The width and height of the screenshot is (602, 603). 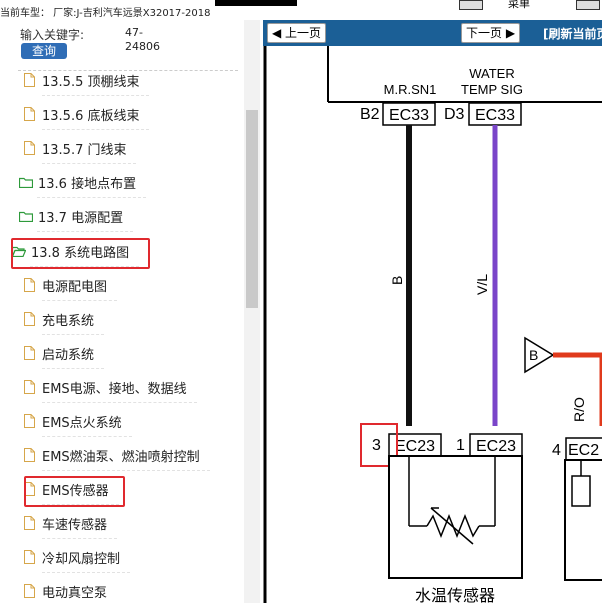 I want to click on tree-scrollbar-thumb, so click(x=252, y=209).